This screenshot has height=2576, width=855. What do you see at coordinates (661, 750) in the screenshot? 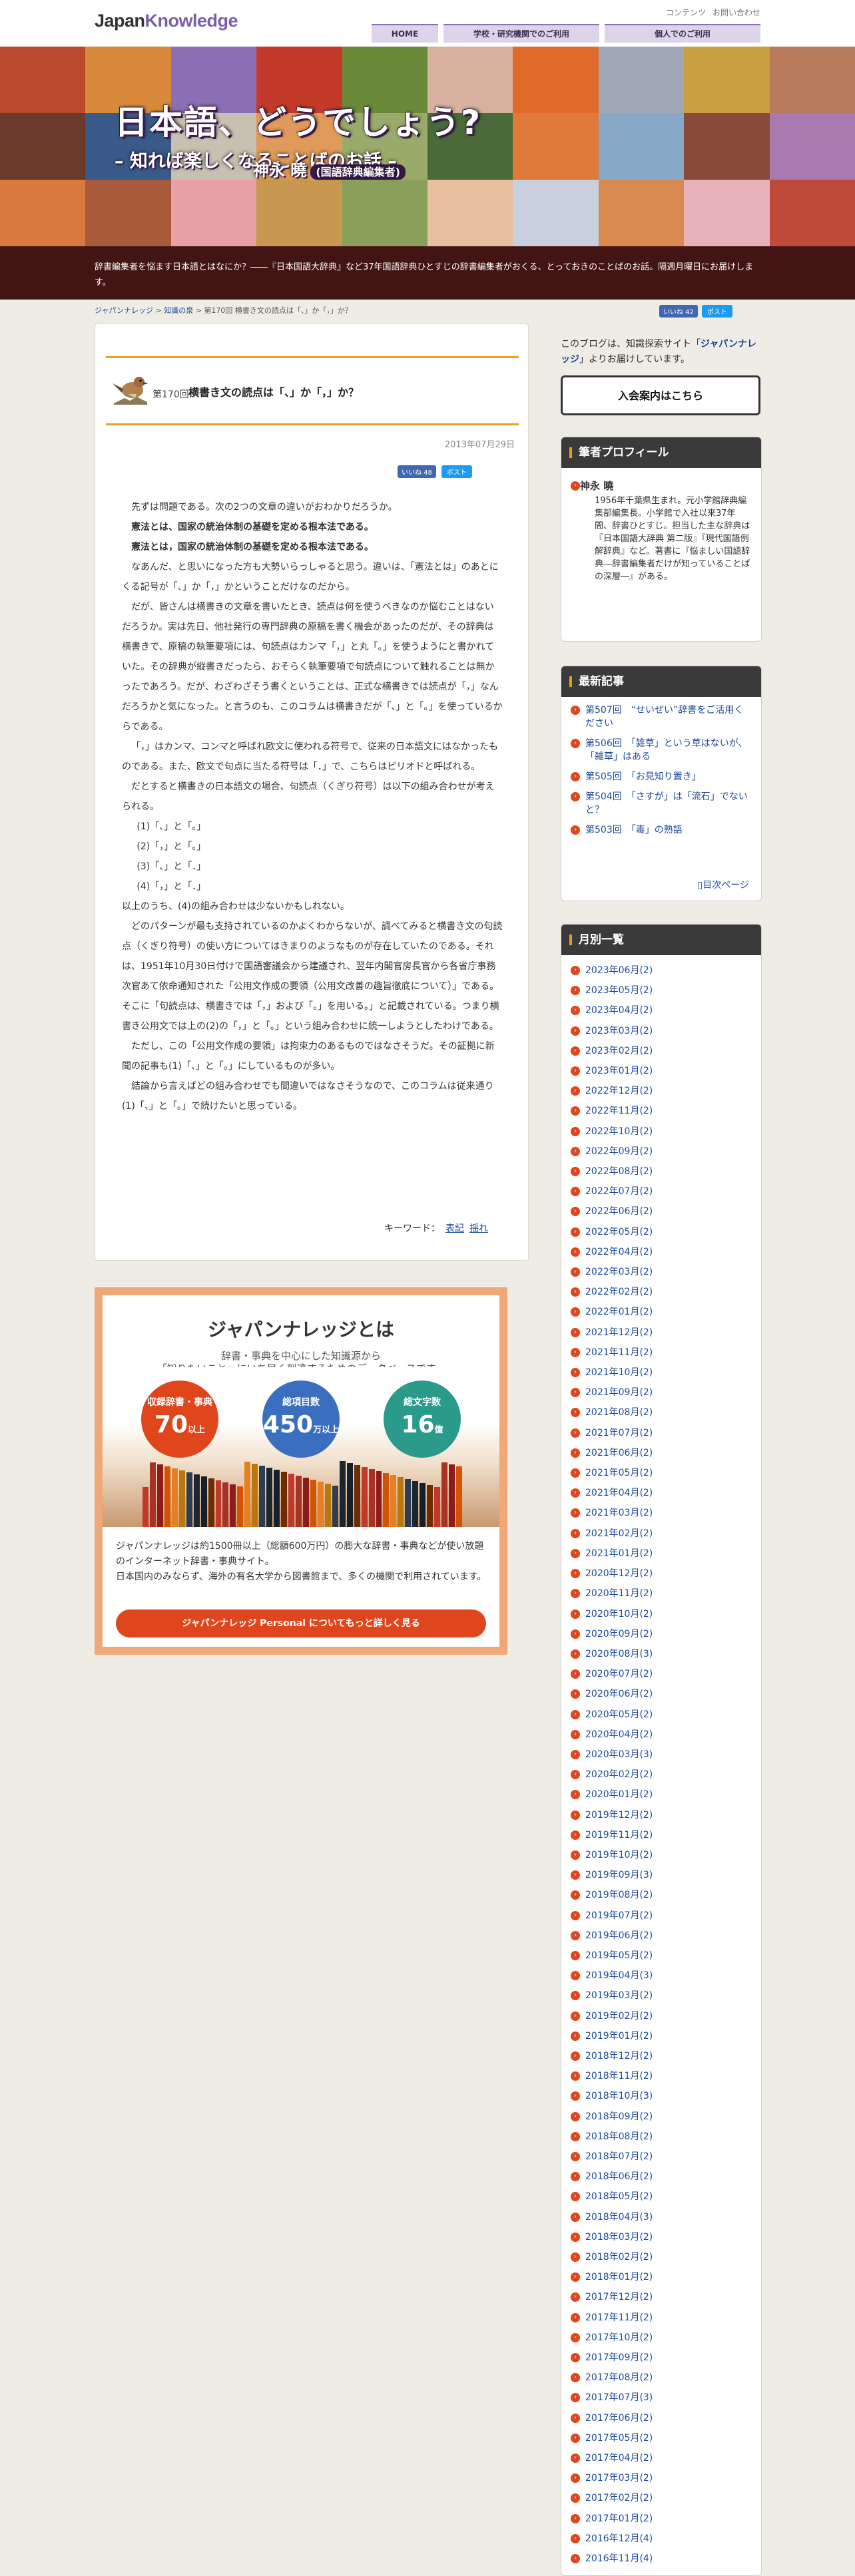
I see `latest-article-link: › 第506回 「雑草」という草はないが、「雑草」はある` at bounding box center [661, 750].